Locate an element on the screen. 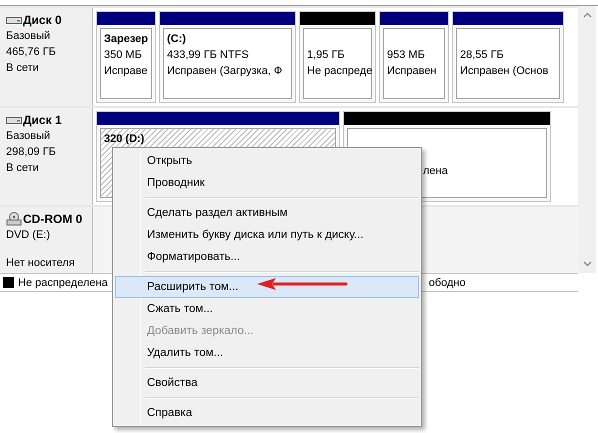  partition: 1,95 ГБ Не распреде is located at coordinates (337, 57).